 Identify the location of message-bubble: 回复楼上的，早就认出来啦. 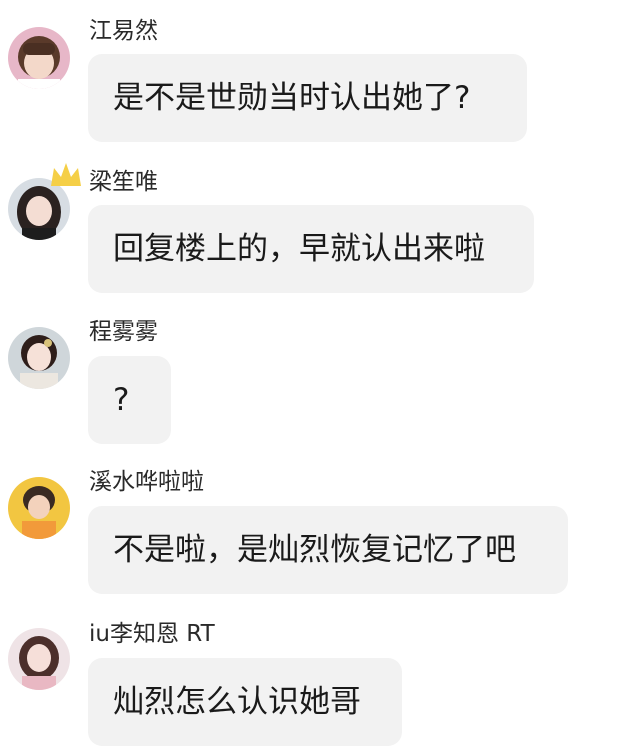
(311, 249).